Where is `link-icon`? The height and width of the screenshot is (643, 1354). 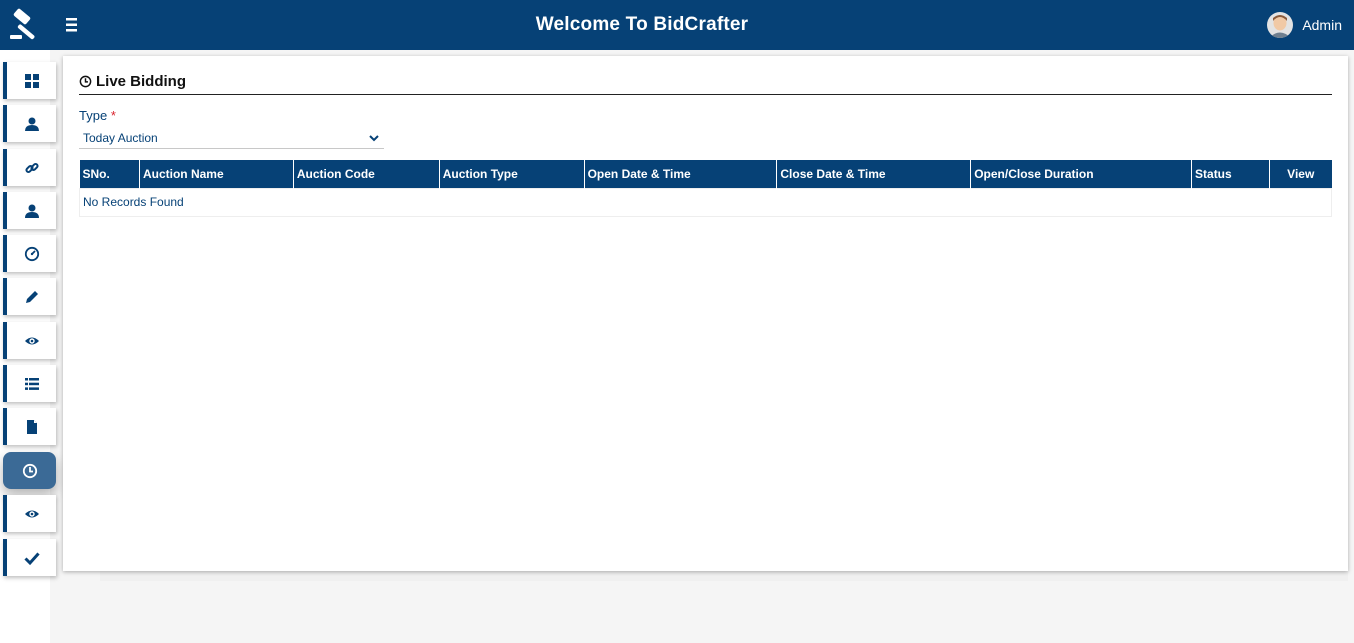
link-icon is located at coordinates (31, 167).